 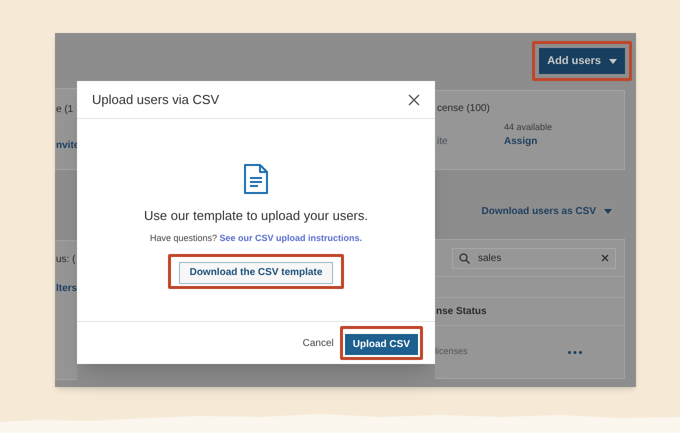 I want to click on search-icon, so click(x=464, y=258).